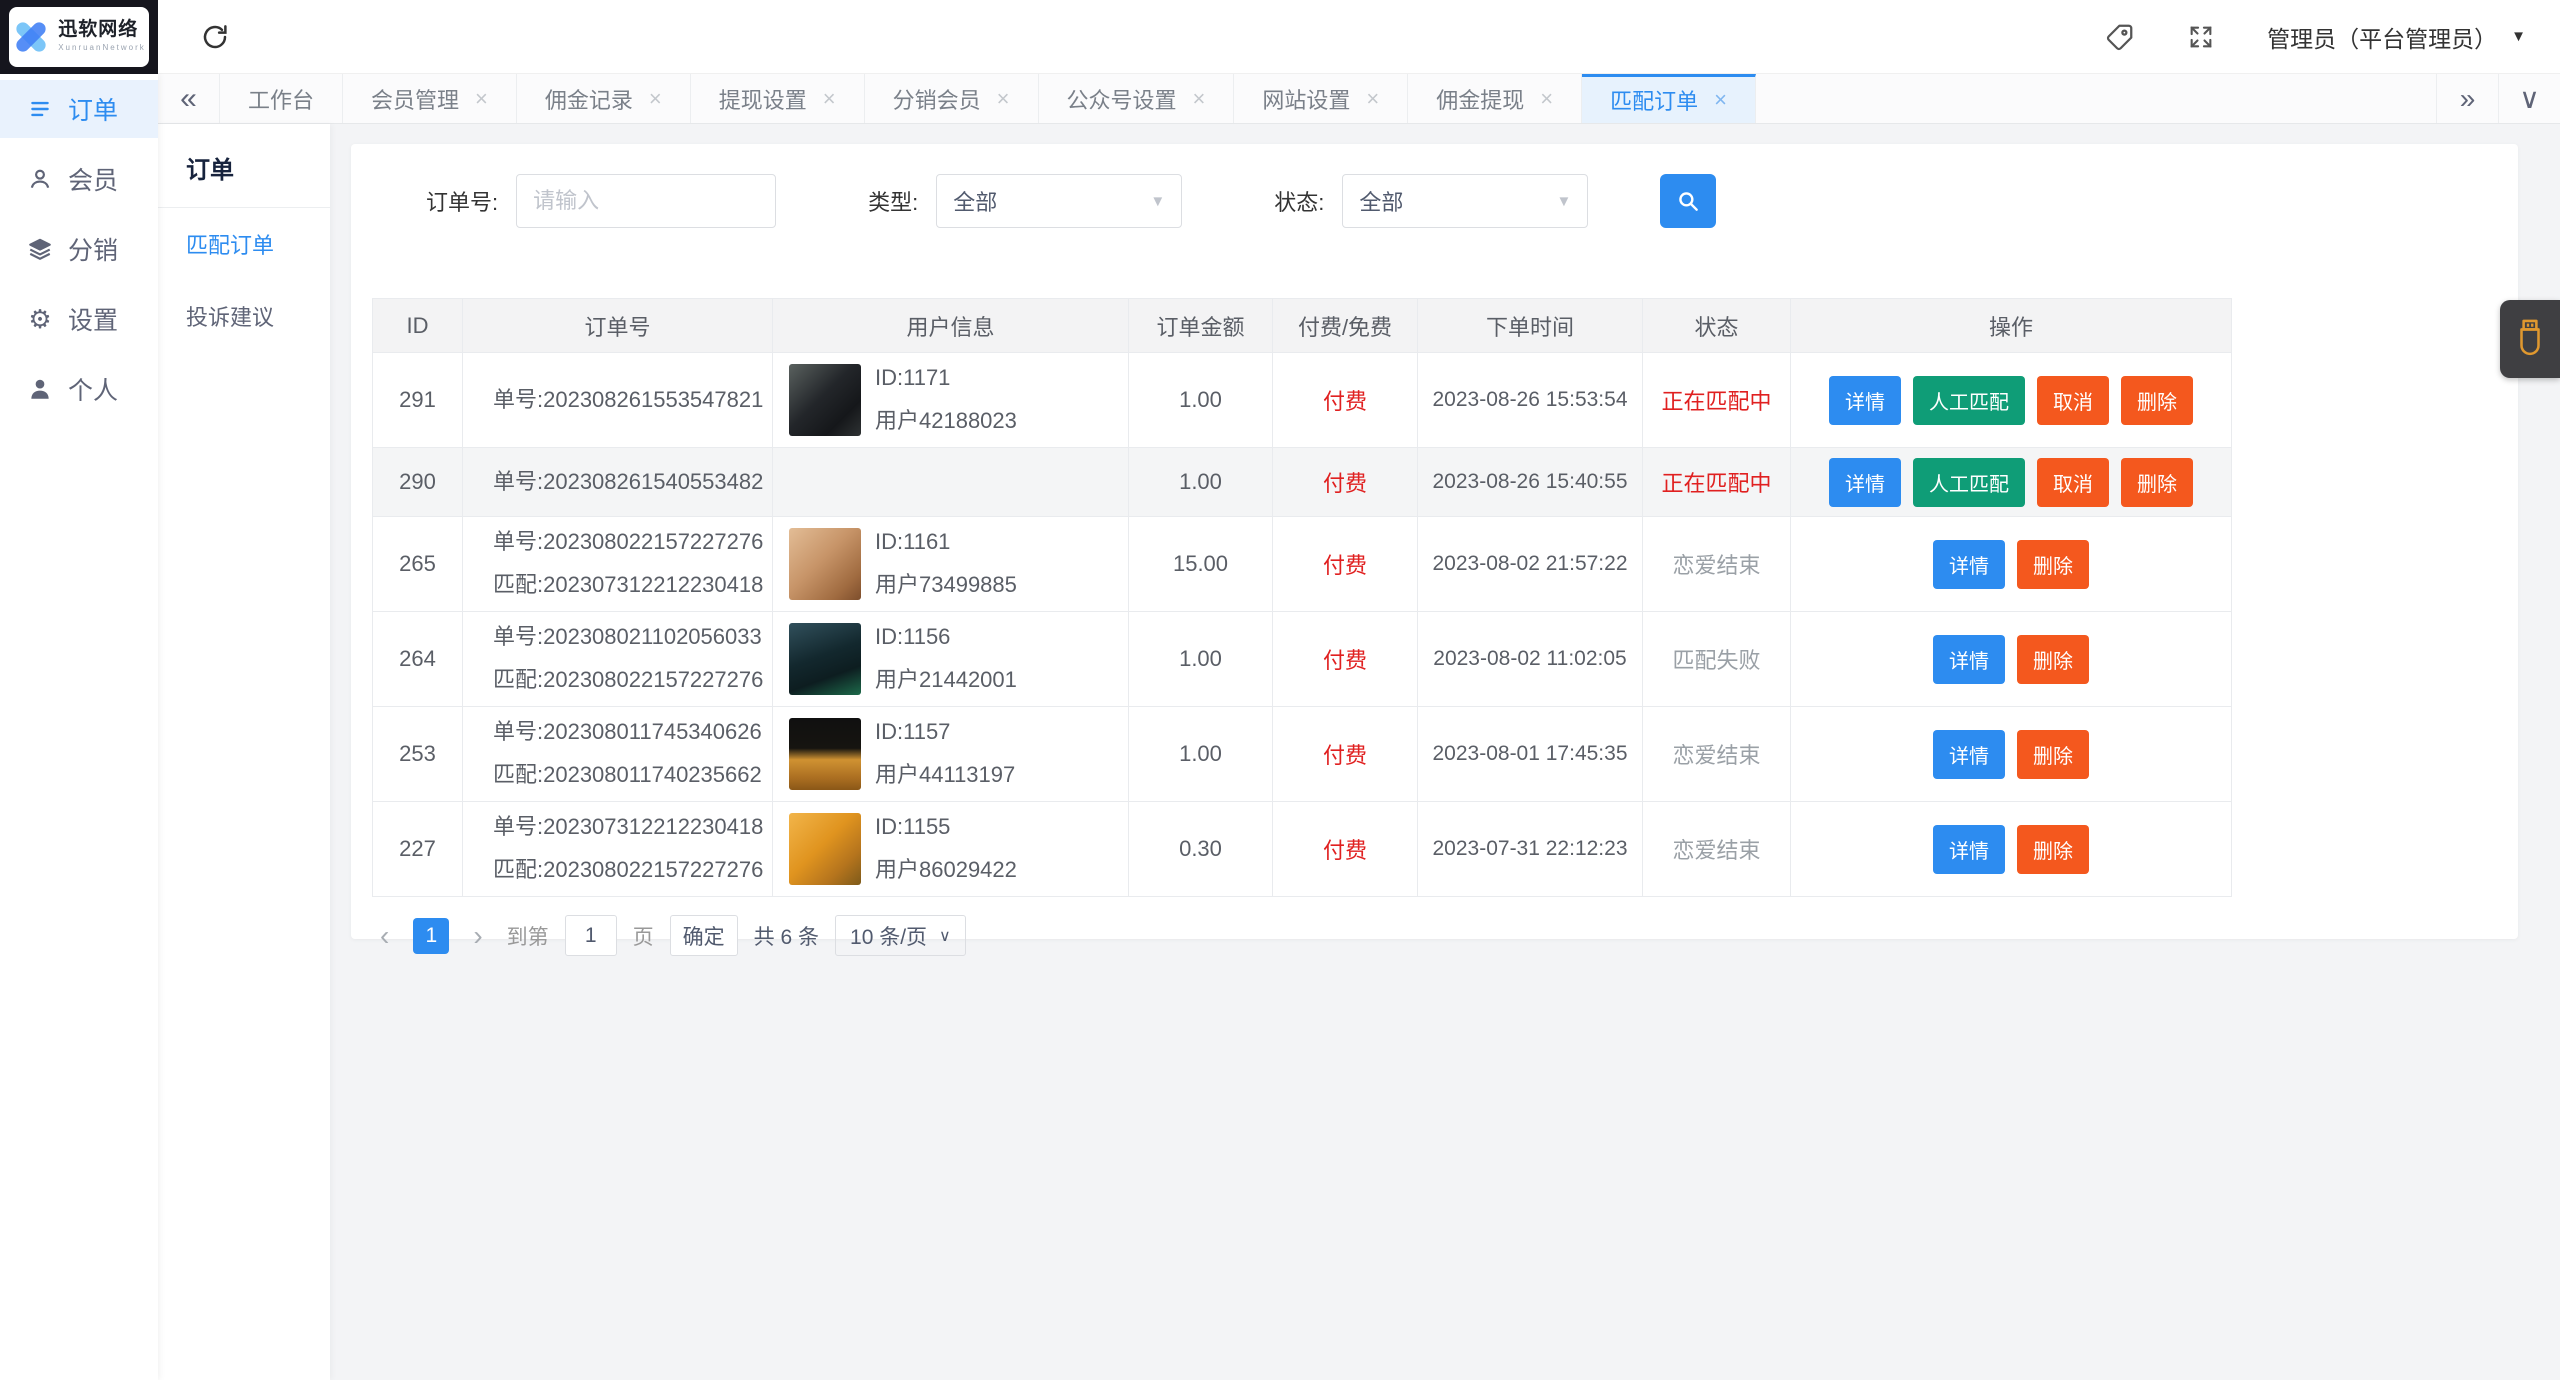 The height and width of the screenshot is (1380, 2560). What do you see at coordinates (913, 826) in the screenshot?
I see `user-id: ID:1155` at bounding box center [913, 826].